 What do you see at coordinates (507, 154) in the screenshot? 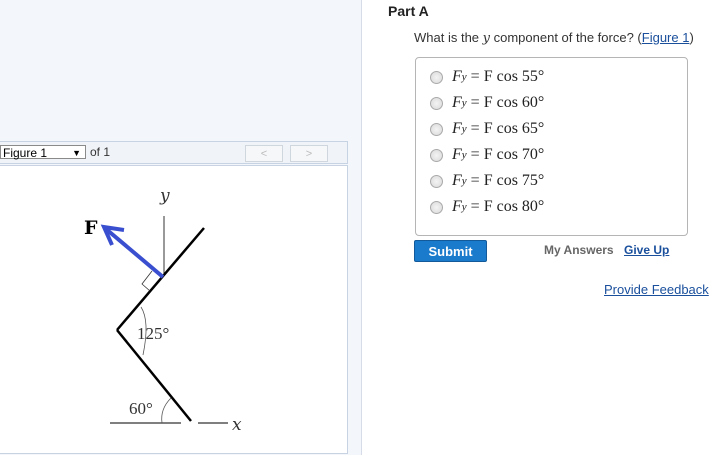
I see `option-rhs: = F cos 70°` at bounding box center [507, 154].